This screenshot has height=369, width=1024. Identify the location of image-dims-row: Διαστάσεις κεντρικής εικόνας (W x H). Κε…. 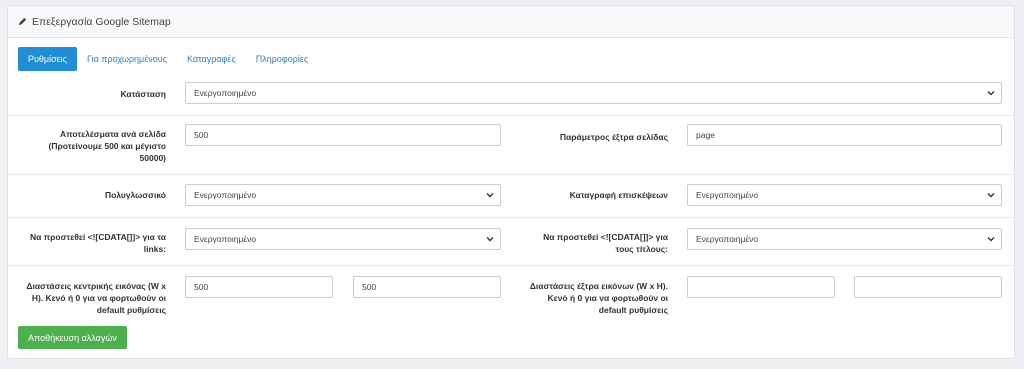
(511, 293).